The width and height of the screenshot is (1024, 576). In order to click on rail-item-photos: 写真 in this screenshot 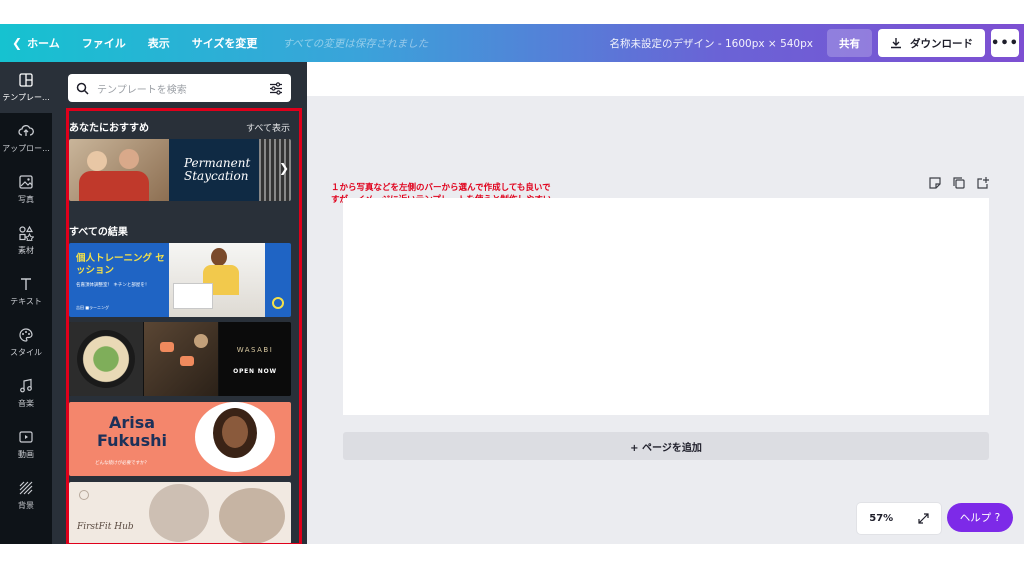, I will do `click(26, 189)`.